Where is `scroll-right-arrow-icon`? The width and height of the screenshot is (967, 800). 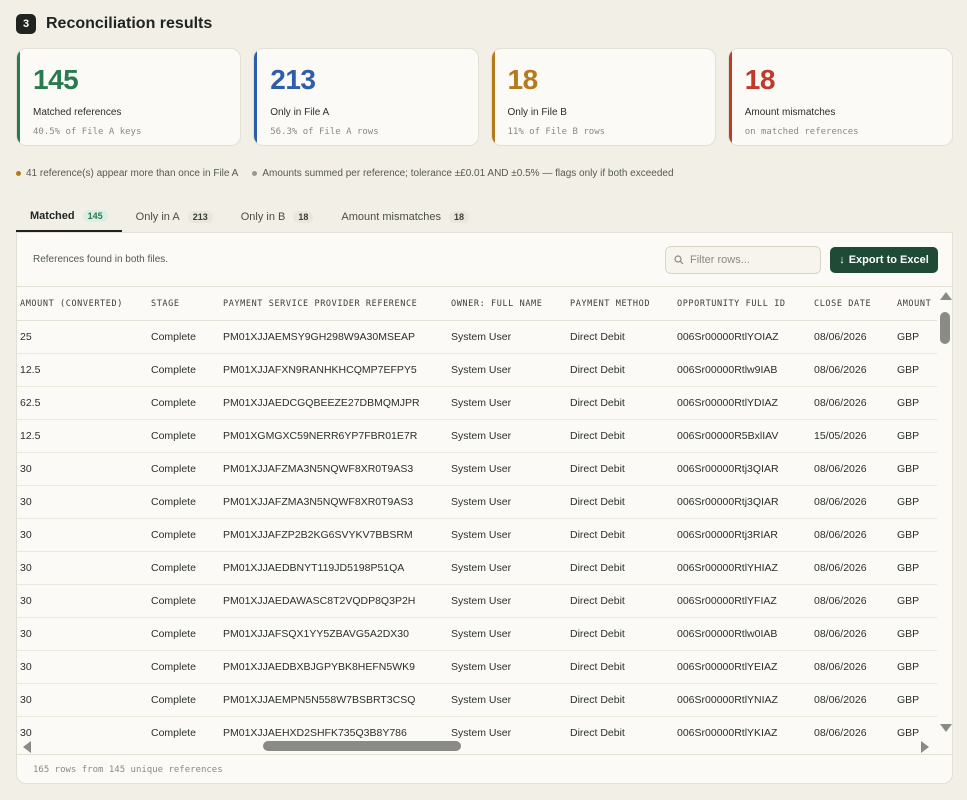 scroll-right-arrow-icon is located at coordinates (925, 747).